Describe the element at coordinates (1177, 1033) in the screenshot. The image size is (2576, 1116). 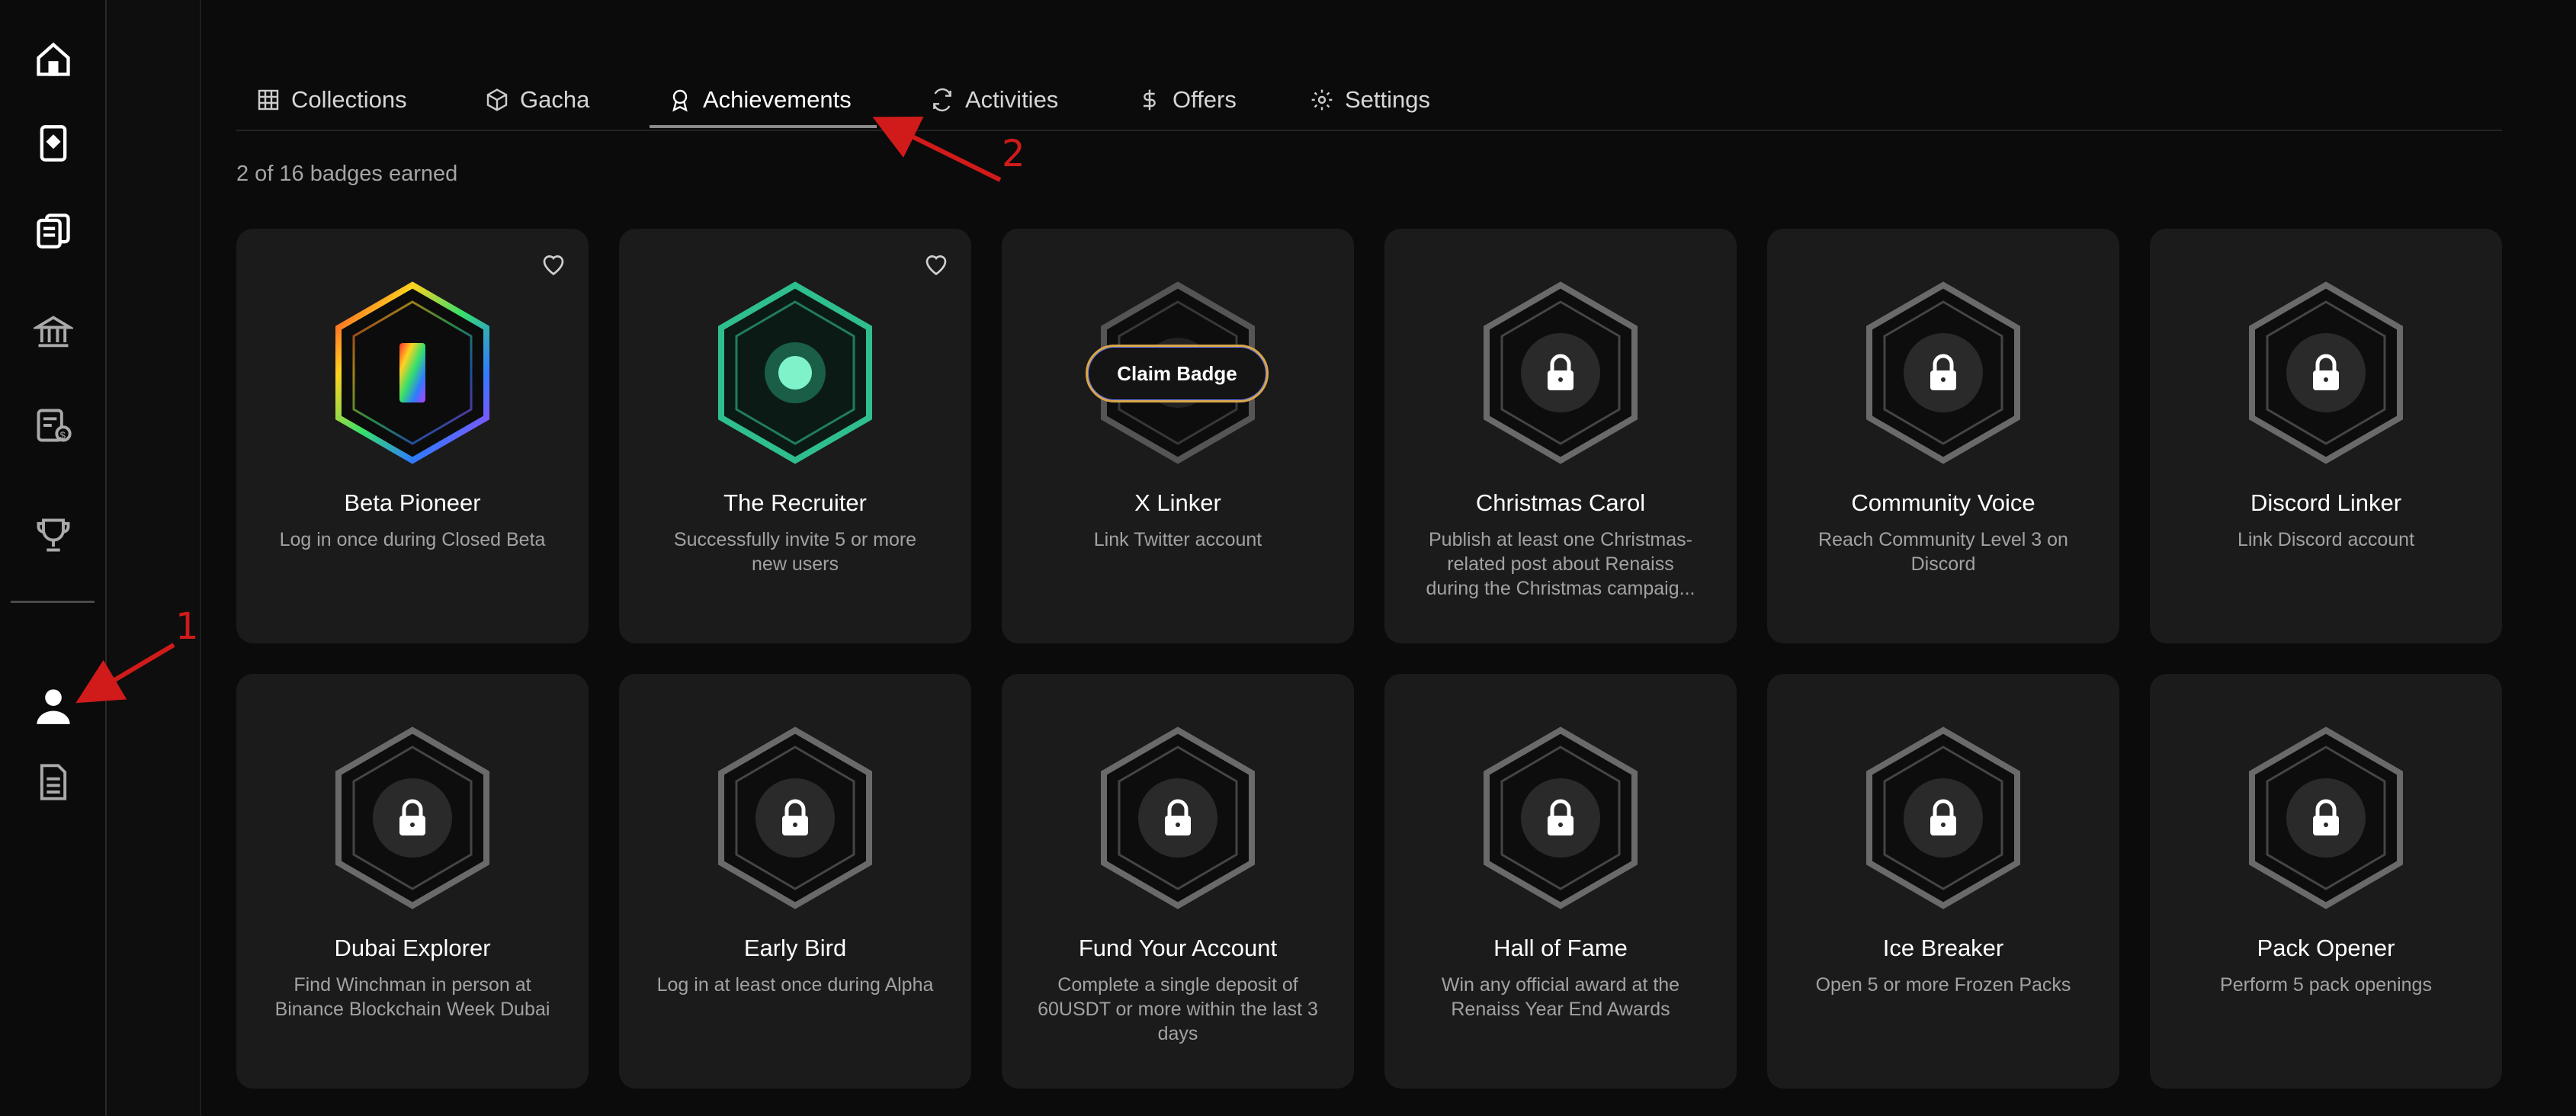
I see `badge-description-line: days` at that location.